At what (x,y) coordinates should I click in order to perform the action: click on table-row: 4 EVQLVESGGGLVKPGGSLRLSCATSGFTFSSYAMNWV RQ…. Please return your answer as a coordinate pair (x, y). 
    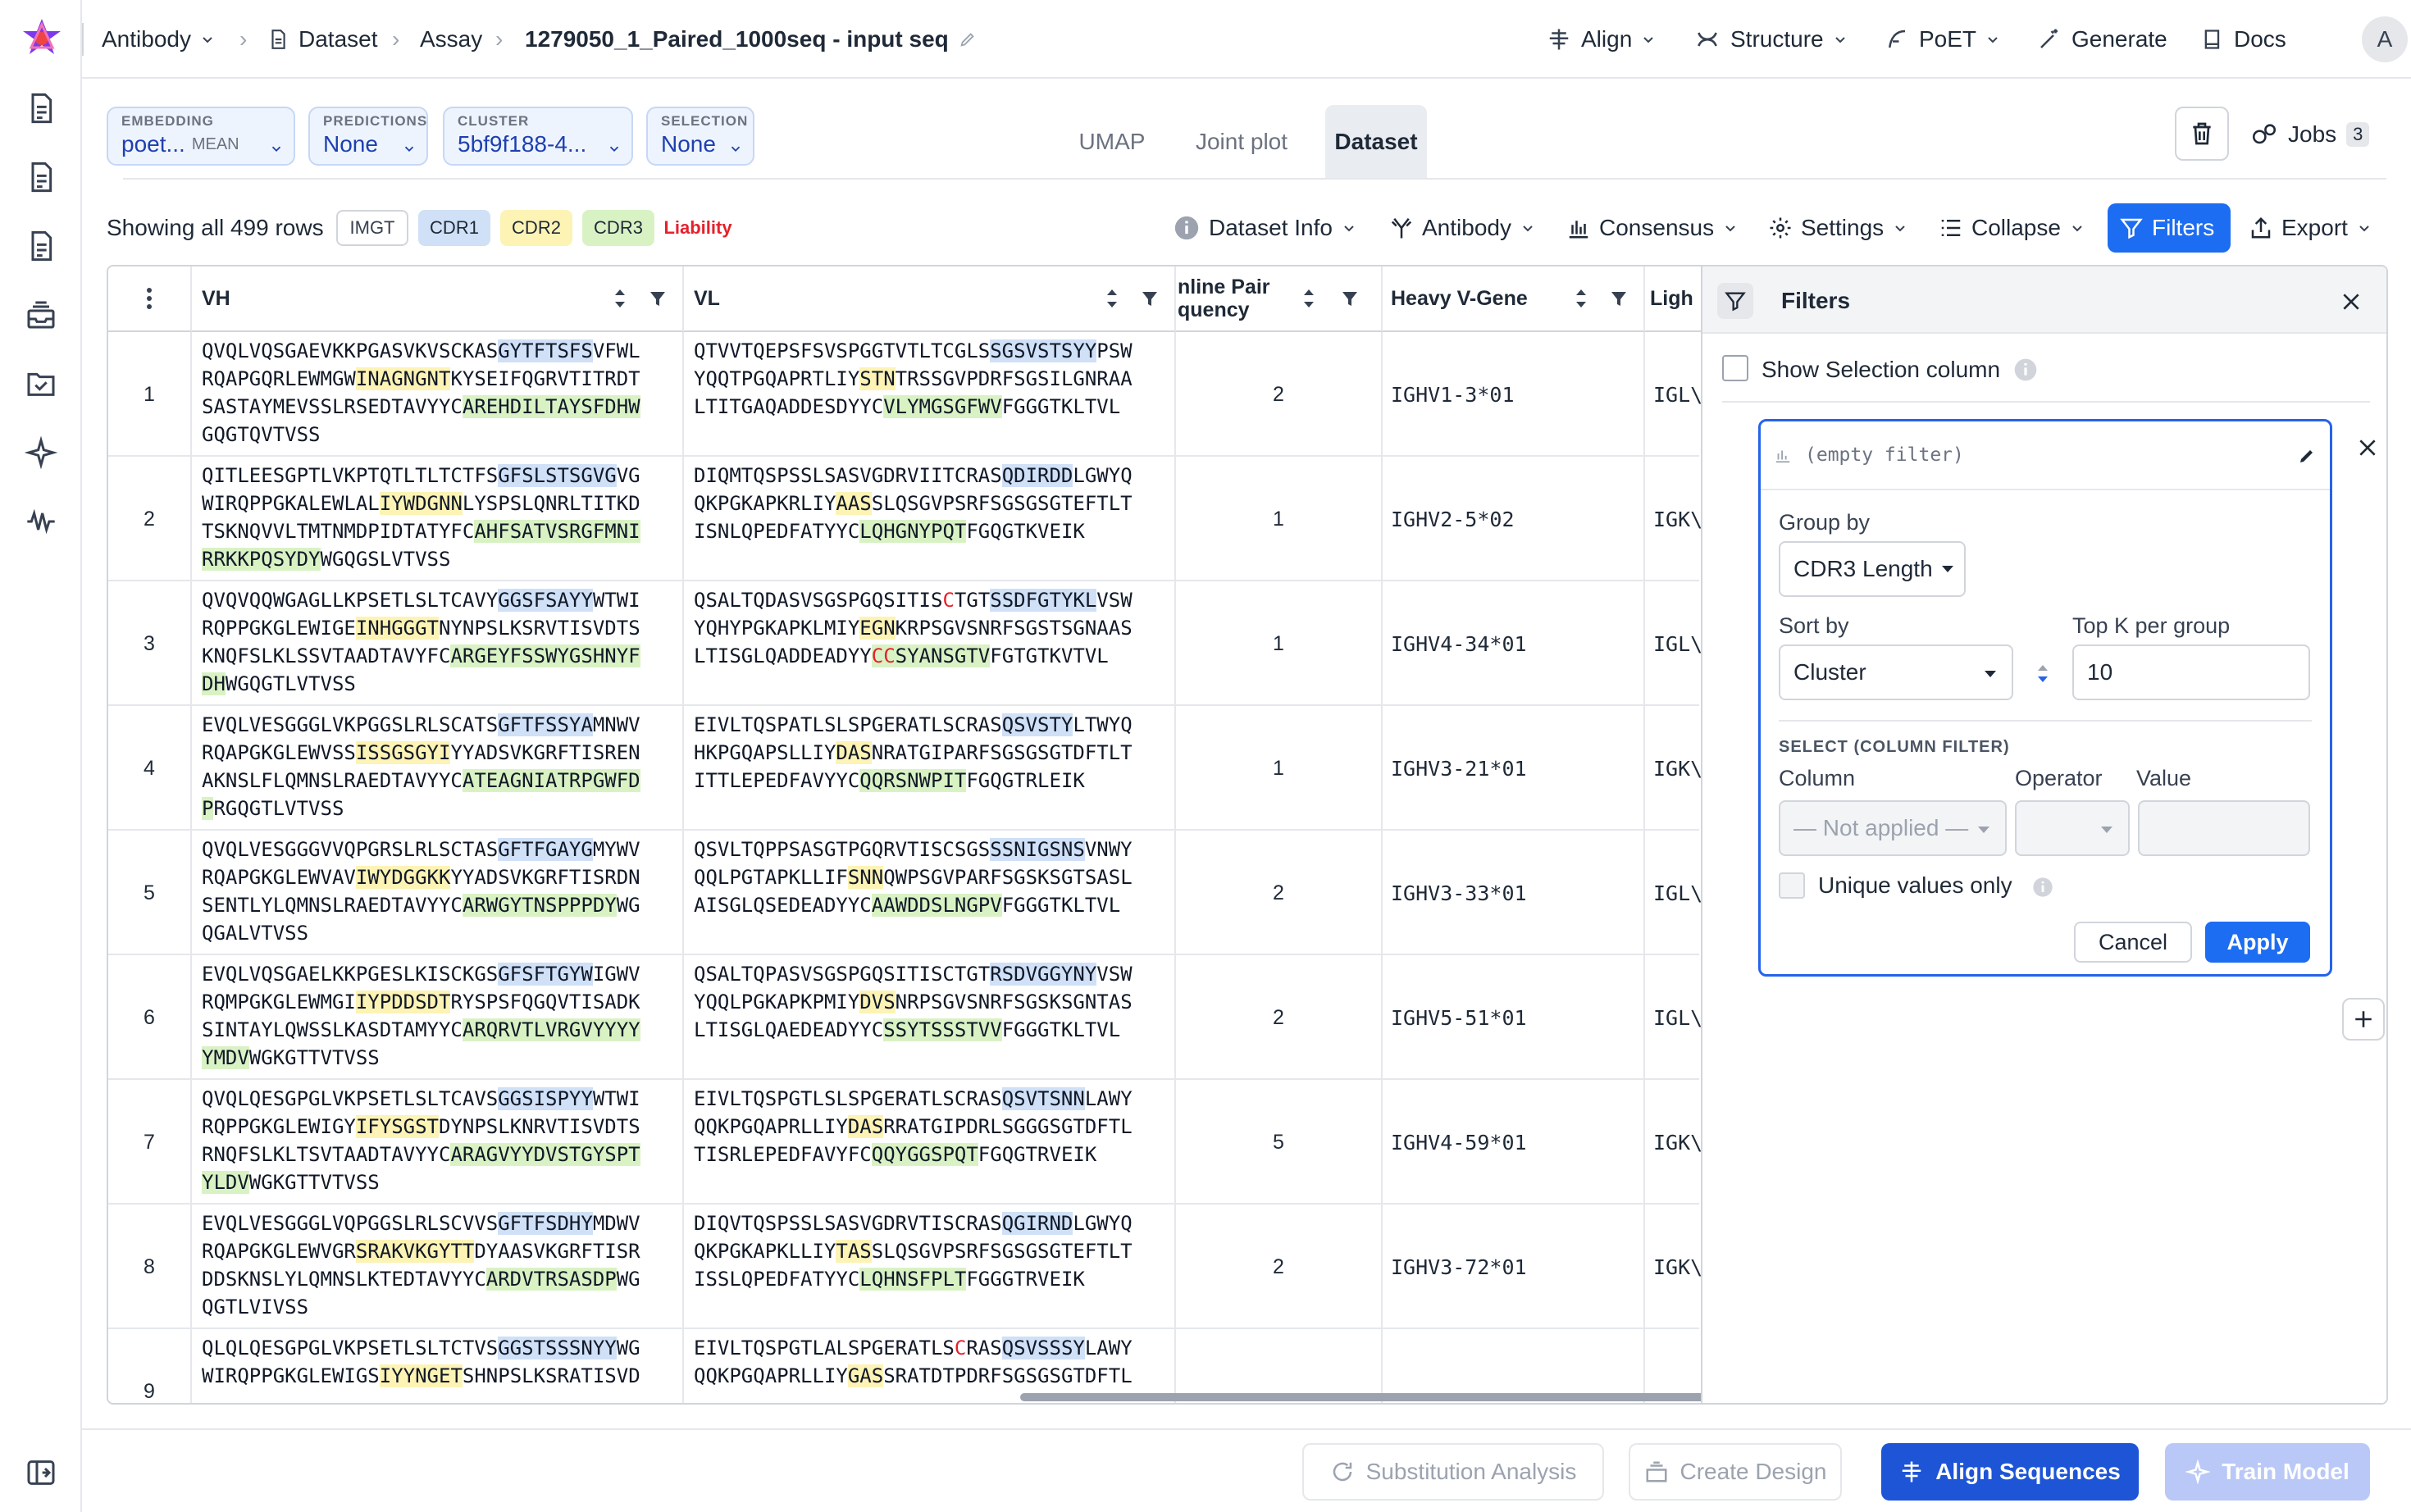
    Looking at the image, I should click on (905, 768).